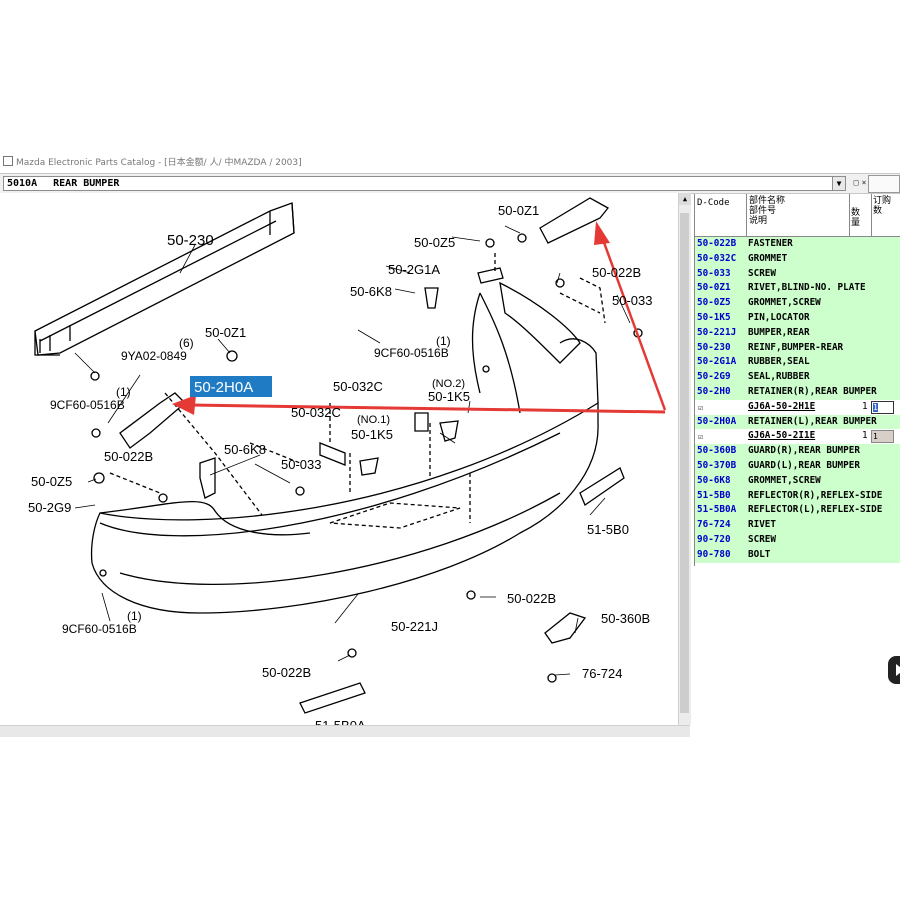  Describe the element at coordinates (875, 407) in the screenshot. I see `order-quantity-value: 1` at that location.